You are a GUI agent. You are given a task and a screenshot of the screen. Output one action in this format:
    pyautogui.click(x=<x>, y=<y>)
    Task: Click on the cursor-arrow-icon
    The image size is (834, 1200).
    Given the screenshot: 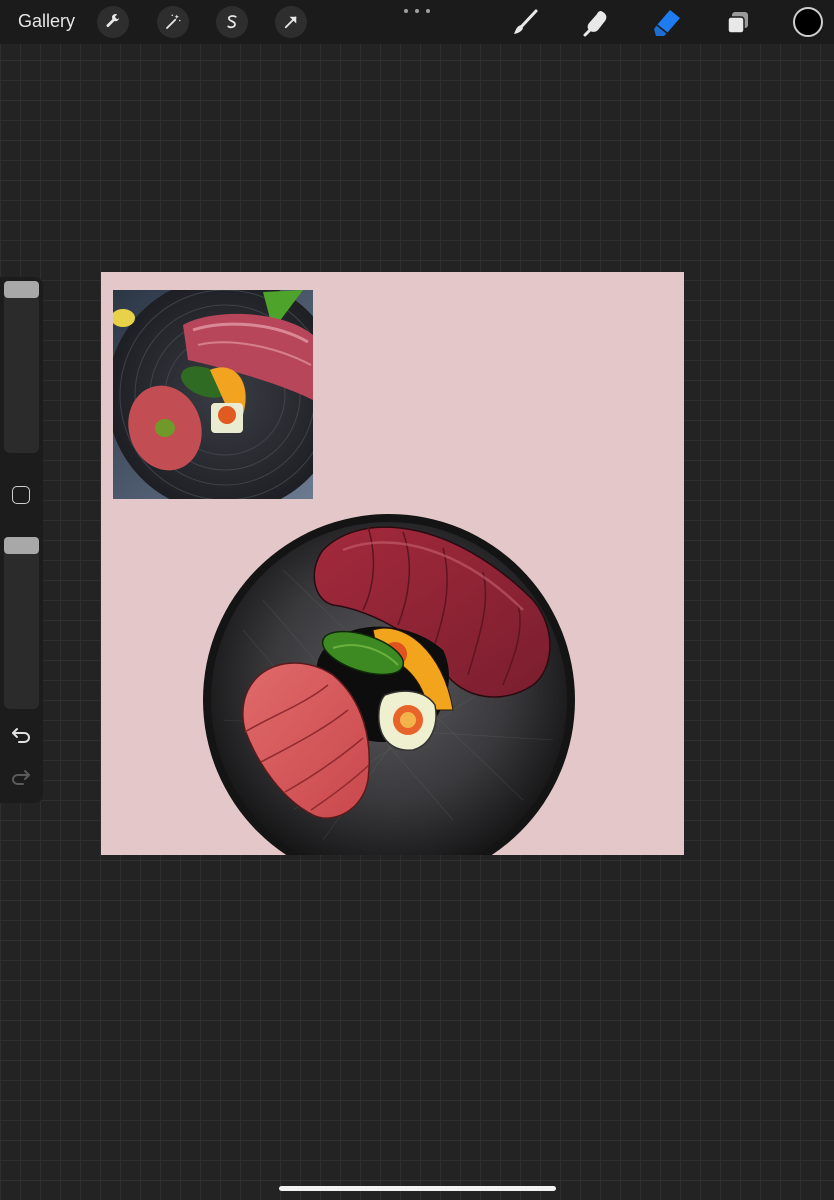 What is the action you would take?
    pyautogui.click(x=290, y=22)
    